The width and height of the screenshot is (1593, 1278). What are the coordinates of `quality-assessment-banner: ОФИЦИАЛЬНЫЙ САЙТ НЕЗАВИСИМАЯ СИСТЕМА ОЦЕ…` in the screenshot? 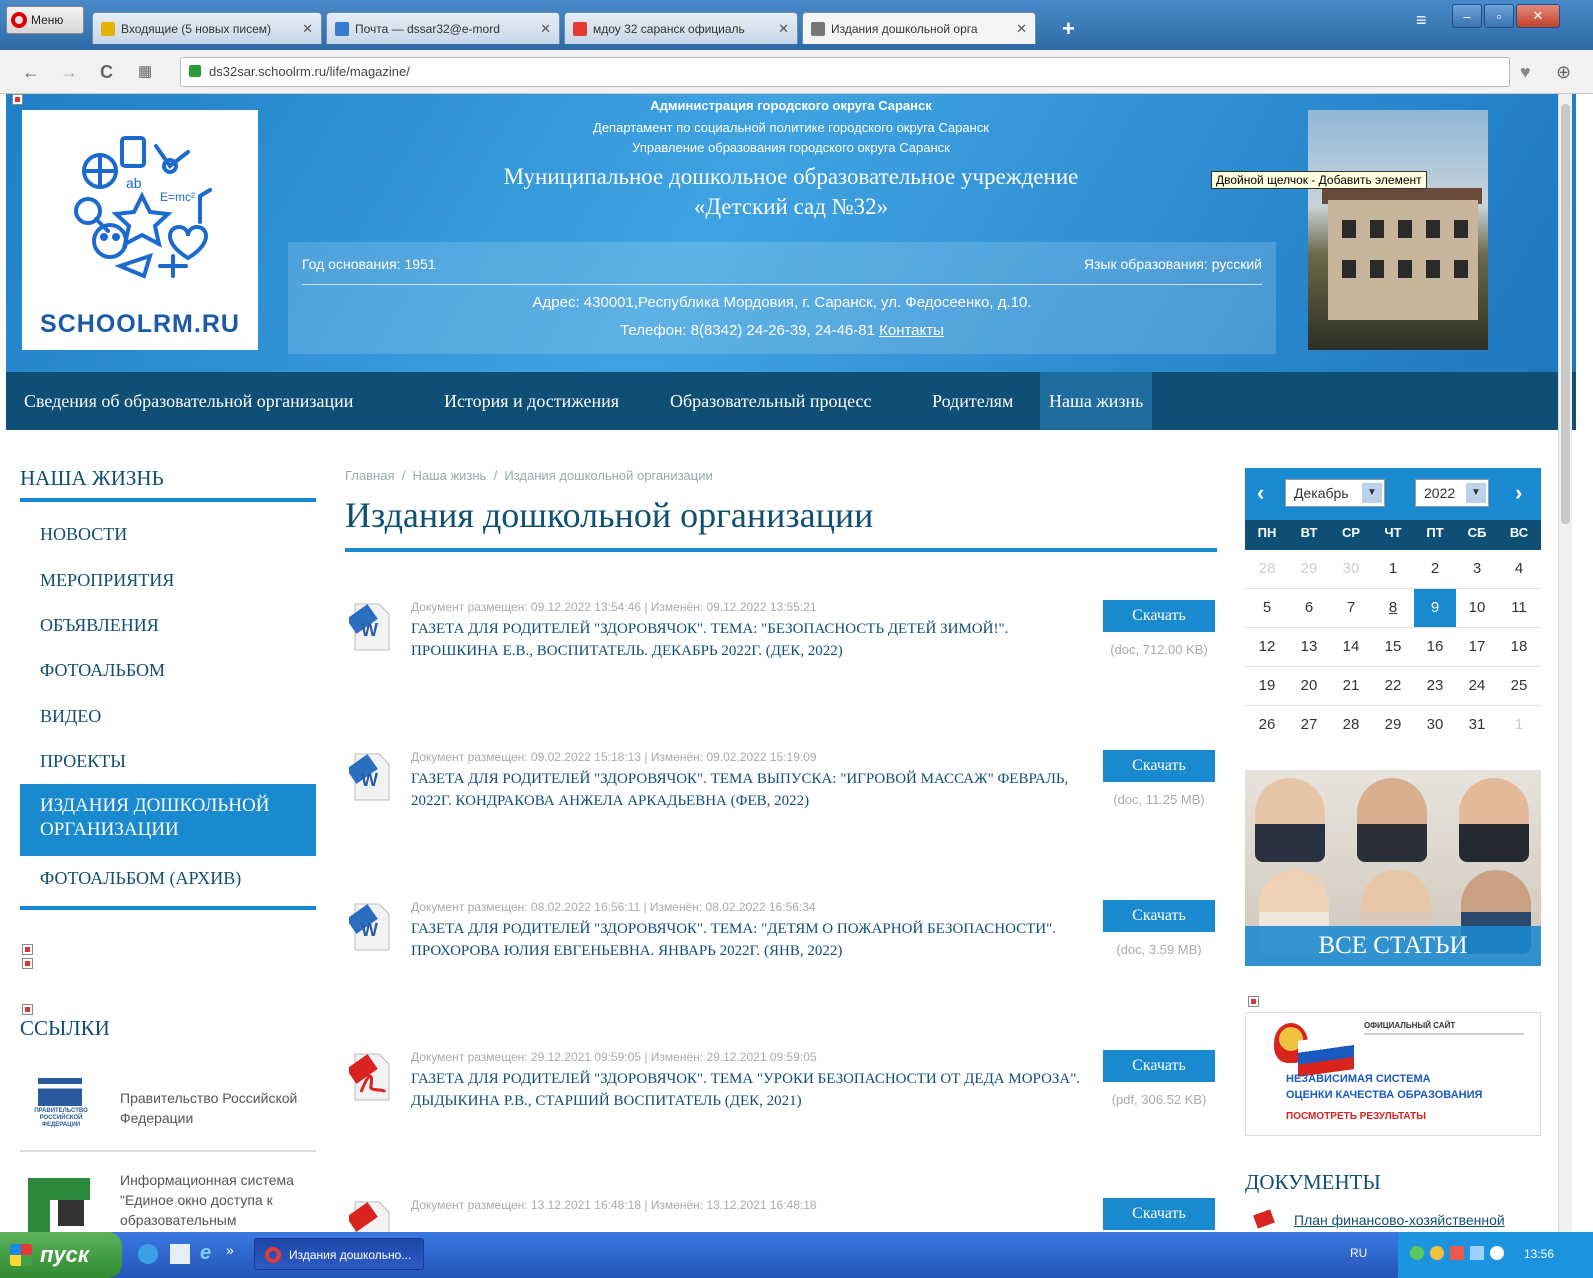 It's located at (1393, 1074).